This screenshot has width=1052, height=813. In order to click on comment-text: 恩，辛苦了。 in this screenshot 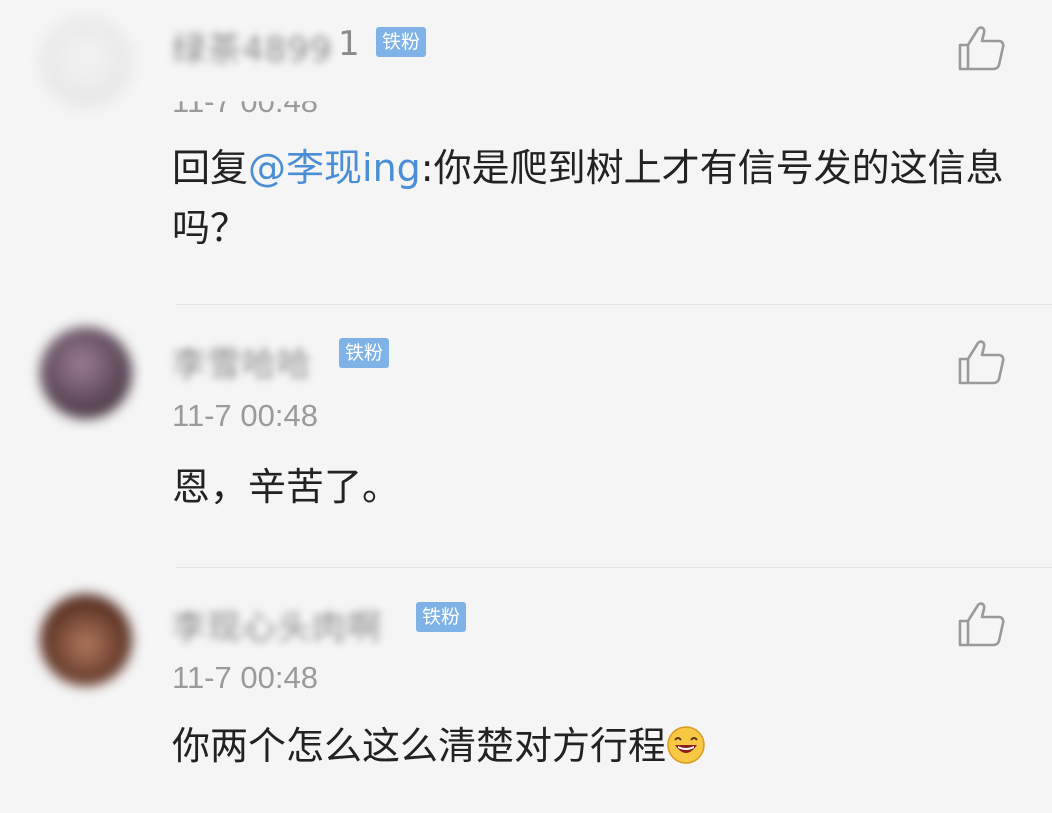, I will do `click(286, 487)`.